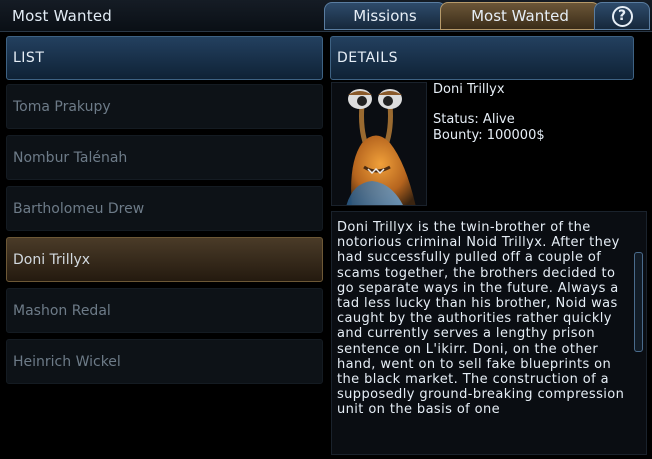 Image resolution: width=652 pixels, height=459 pixels. What do you see at coordinates (29, 58) in the screenshot?
I see `list-header-label: LIST` at bounding box center [29, 58].